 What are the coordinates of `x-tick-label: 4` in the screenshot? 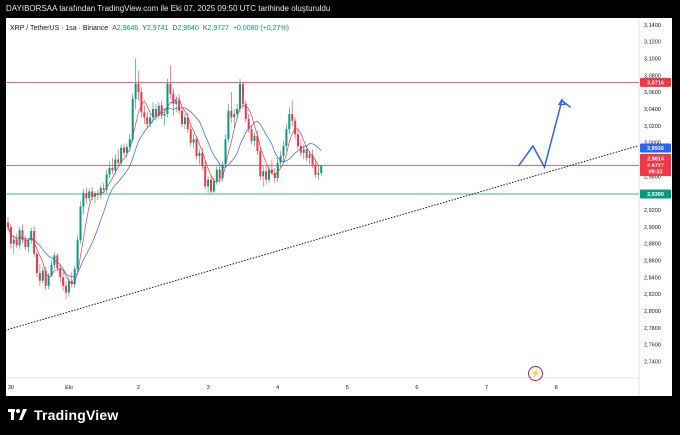 It's located at (277, 388).